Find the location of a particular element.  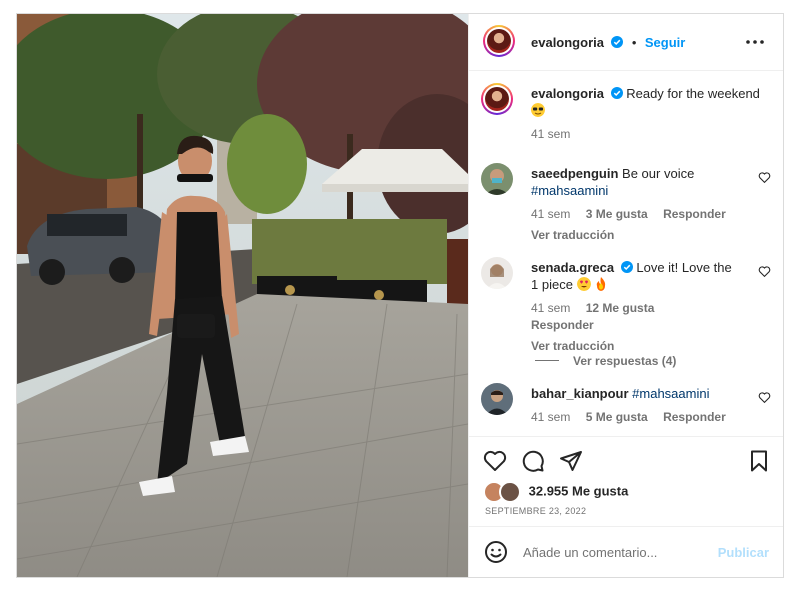

author-avatar is located at coordinates (499, 41).